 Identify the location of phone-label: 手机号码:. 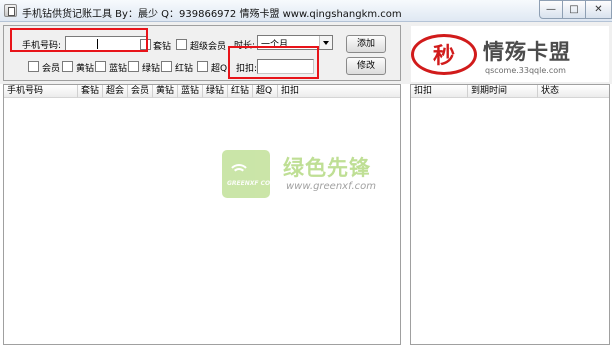
(42, 46).